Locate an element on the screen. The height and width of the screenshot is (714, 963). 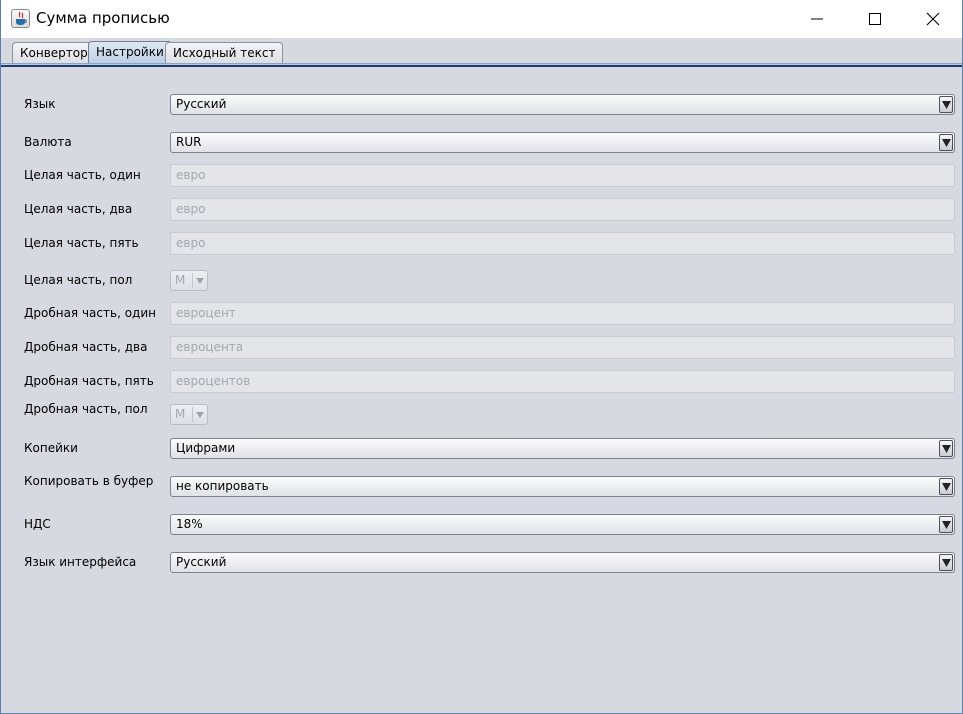
copy-buffer-select: не копировать is located at coordinates (562, 486).